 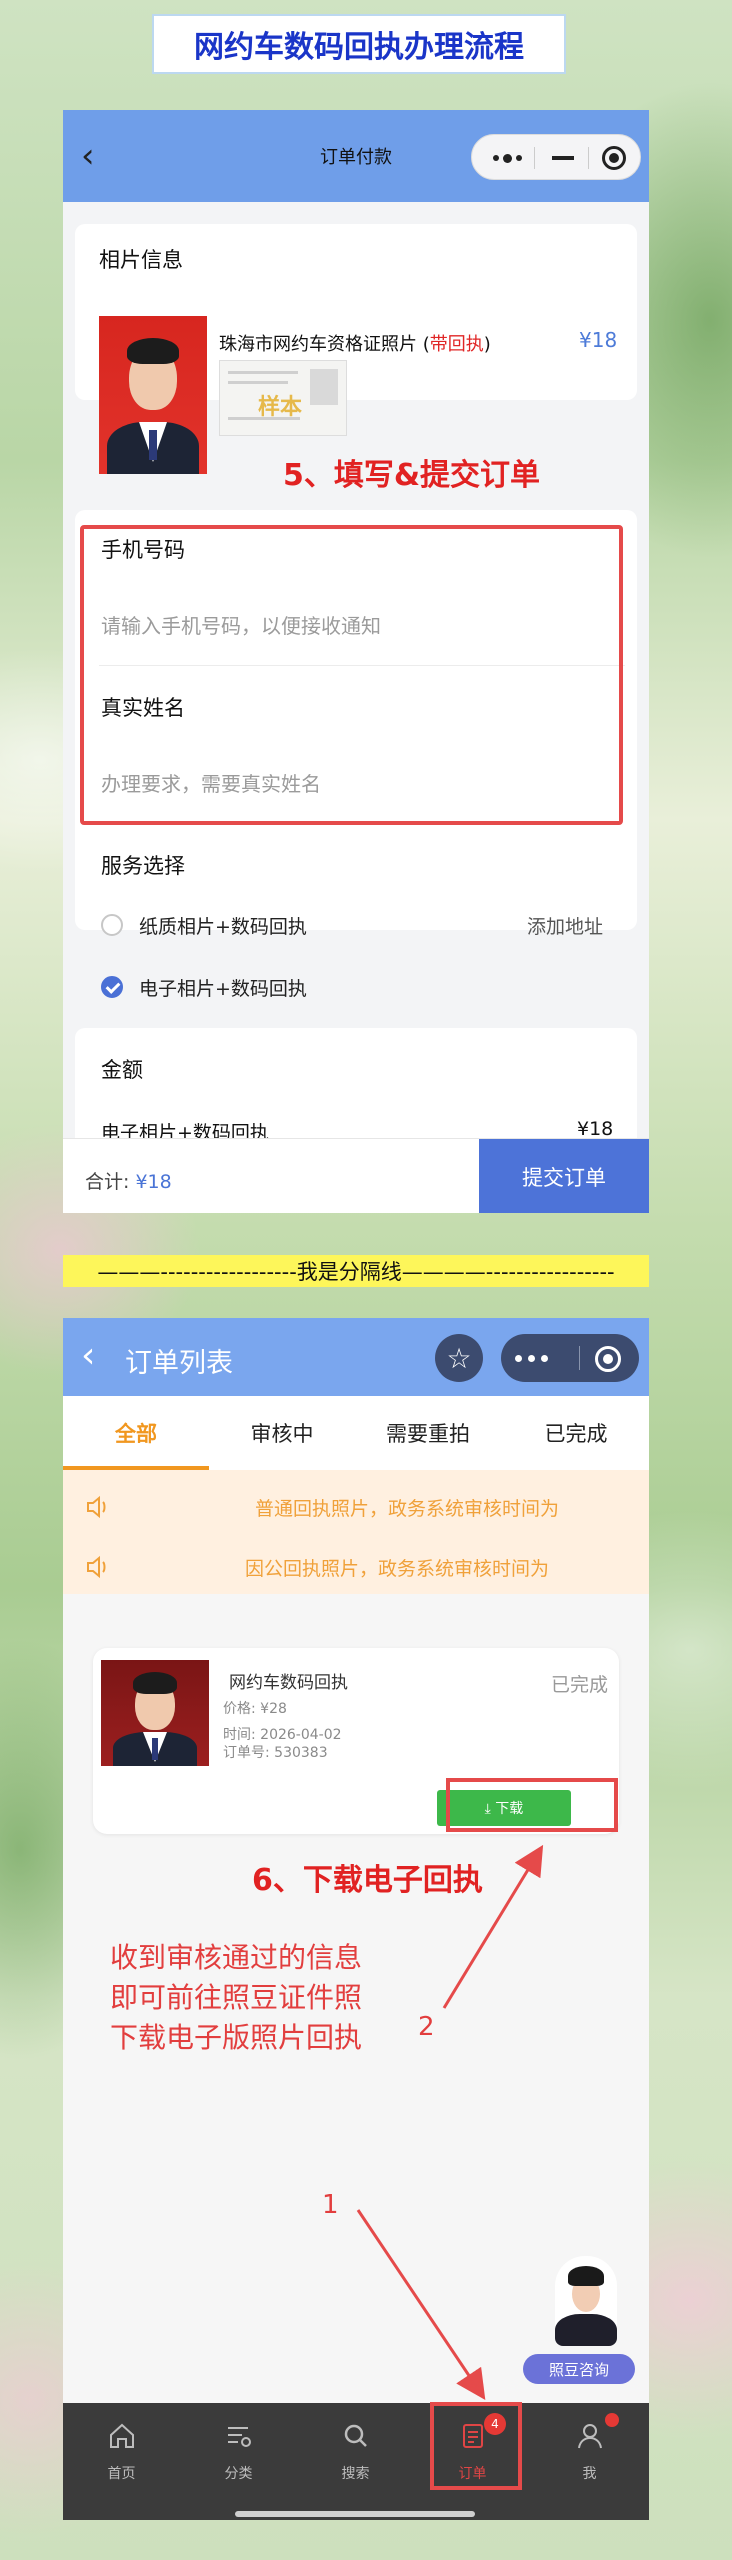 What do you see at coordinates (493, 1926) in the screenshot?
I see `arrow-to-download` at bounding box center [493, 1926].